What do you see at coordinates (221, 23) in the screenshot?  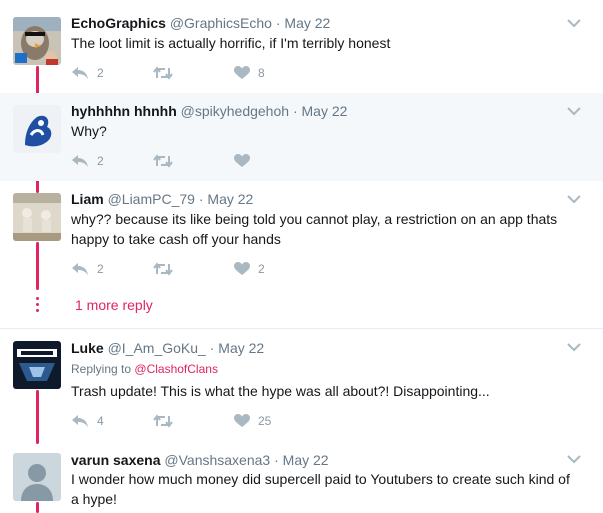 I see `user-handle: @GraphicsEcho` at bounding box center [221, 23].